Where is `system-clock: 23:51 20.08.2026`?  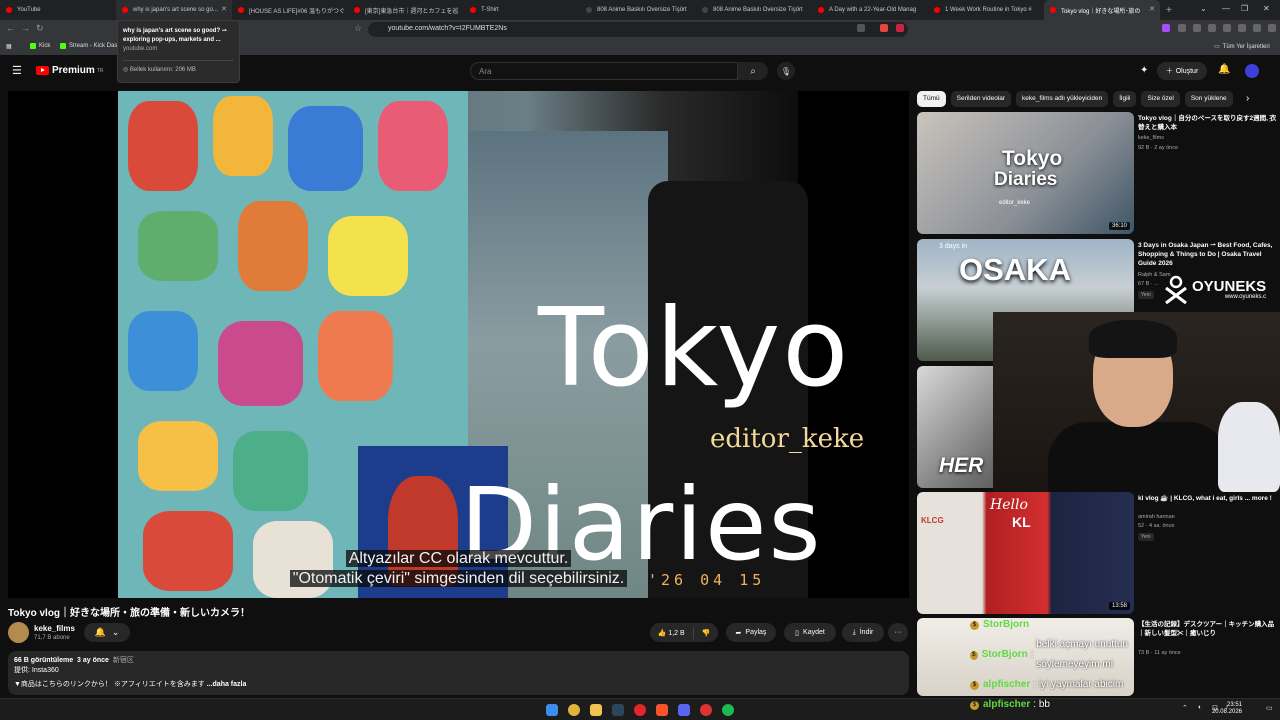 system-clock: 23:51 20.08.2026 is located at coordinates (1227, 709).